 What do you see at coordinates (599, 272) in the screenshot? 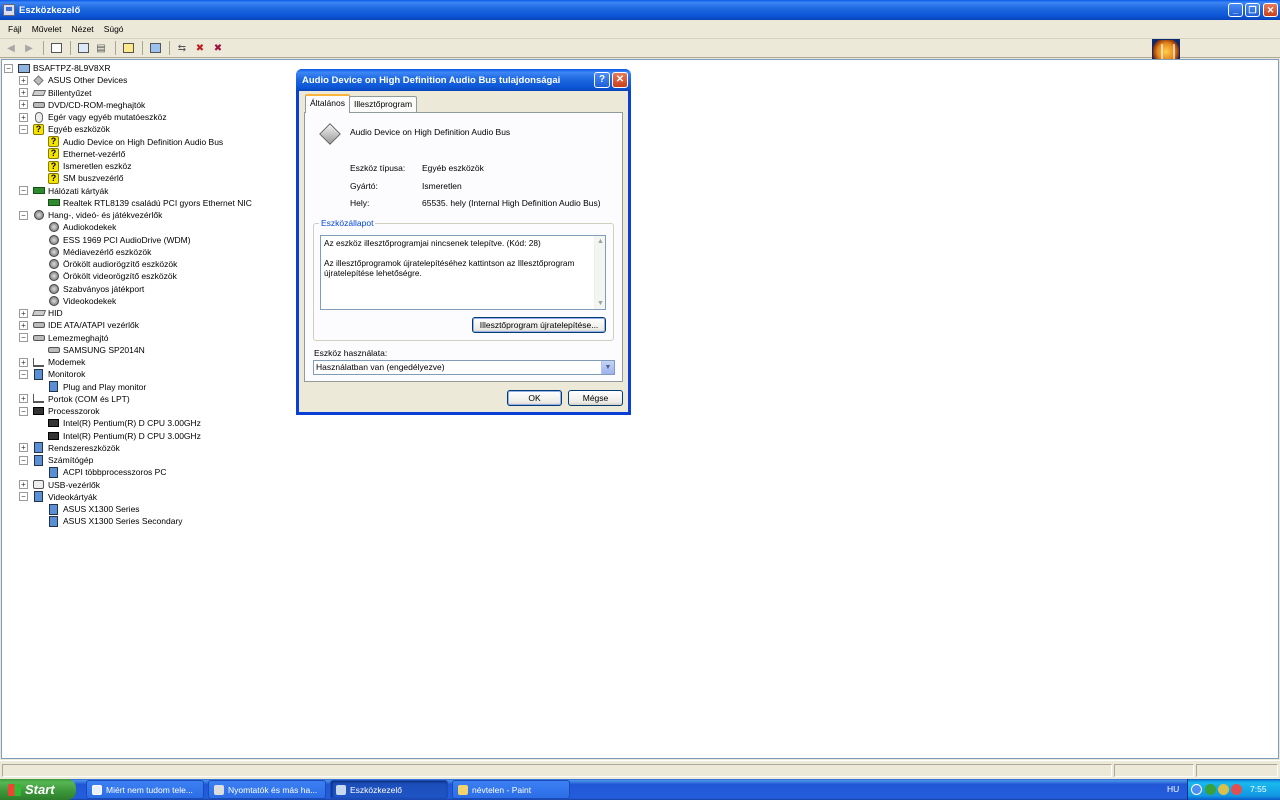
I see `status-scrollbar: ▲ ▼` at bounding box center [599, 272].